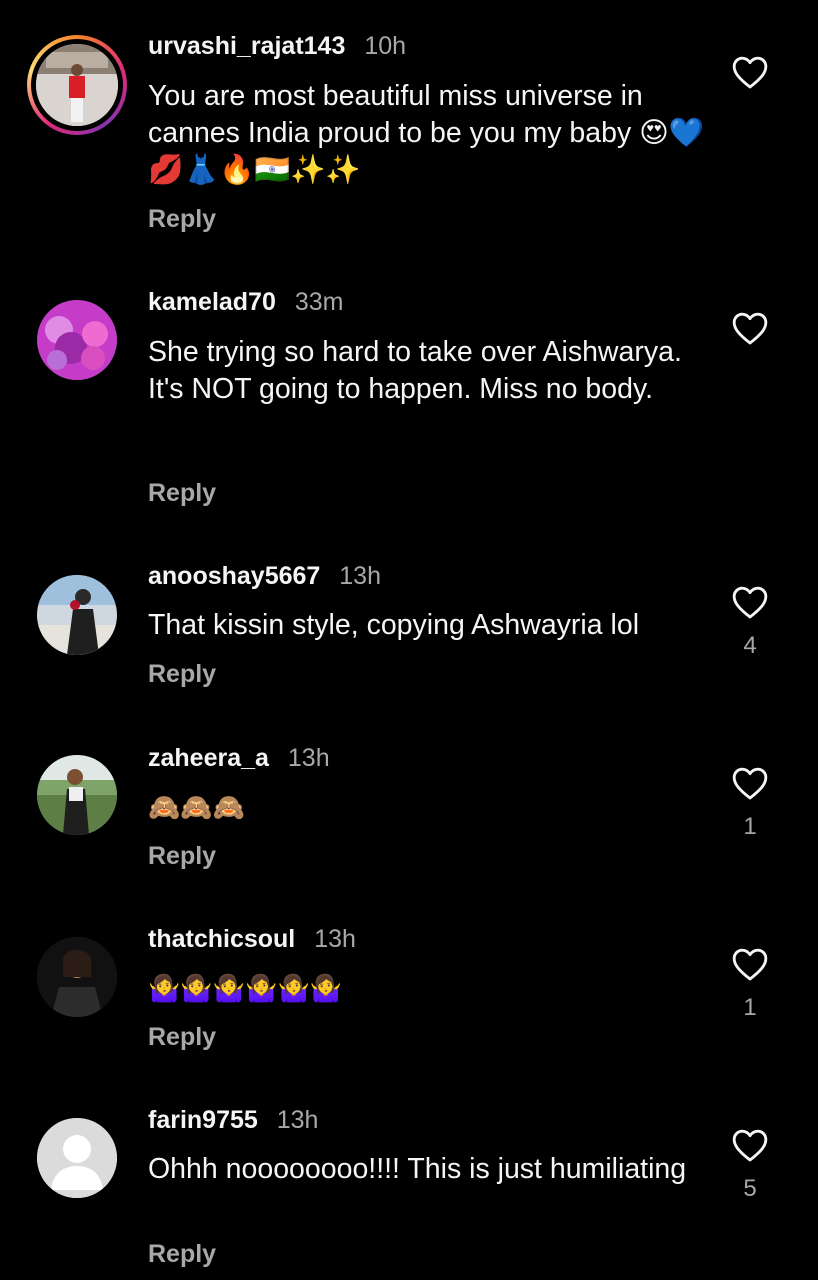  Describe the element at coordinates (750, 1188) in the screenshot. I see `like-count: 5` at that location.